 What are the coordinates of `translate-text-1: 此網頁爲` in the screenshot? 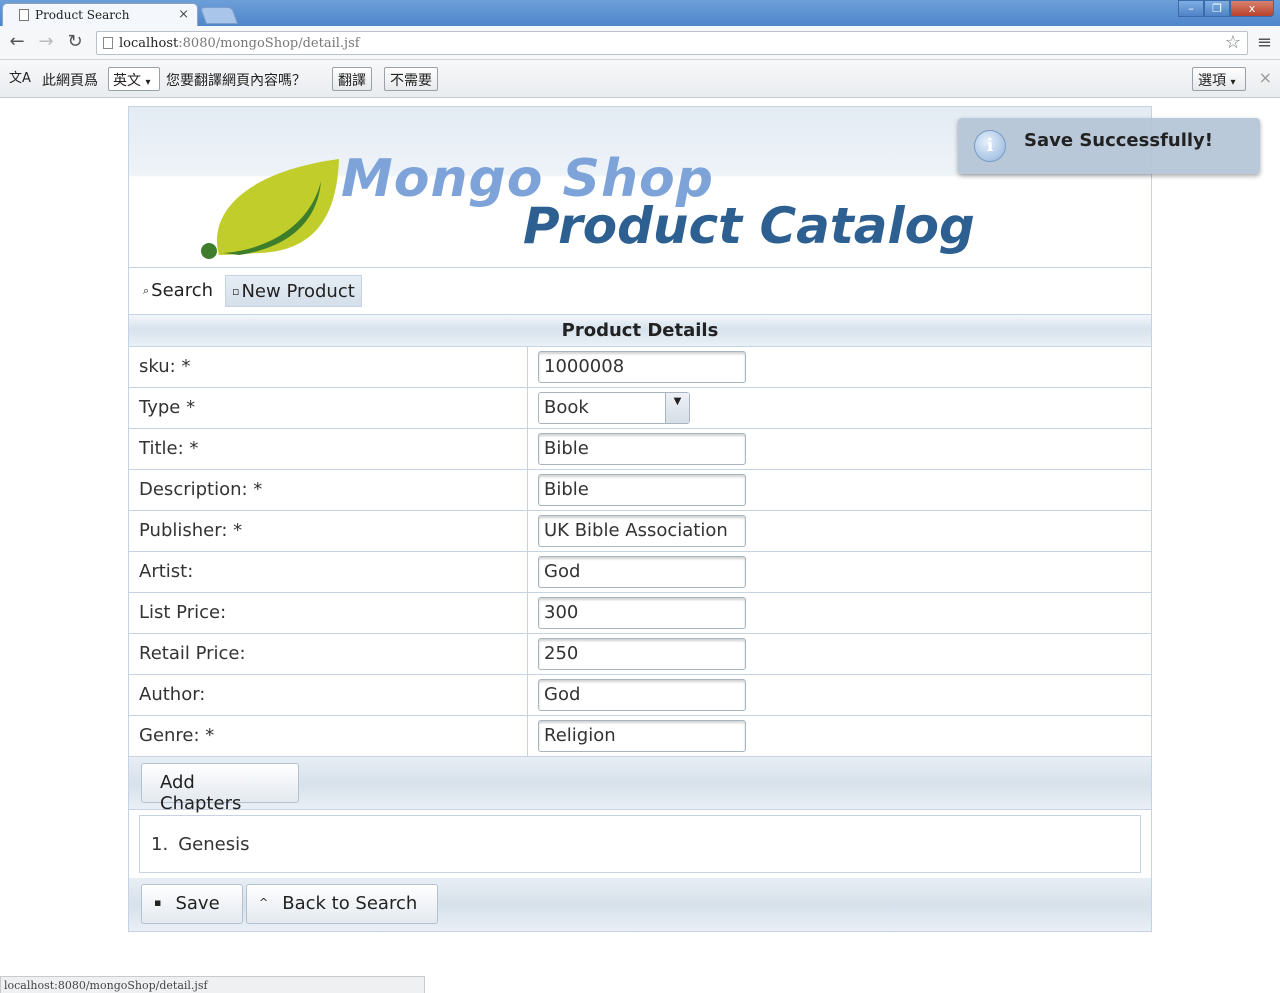 It's located at (70, 81).